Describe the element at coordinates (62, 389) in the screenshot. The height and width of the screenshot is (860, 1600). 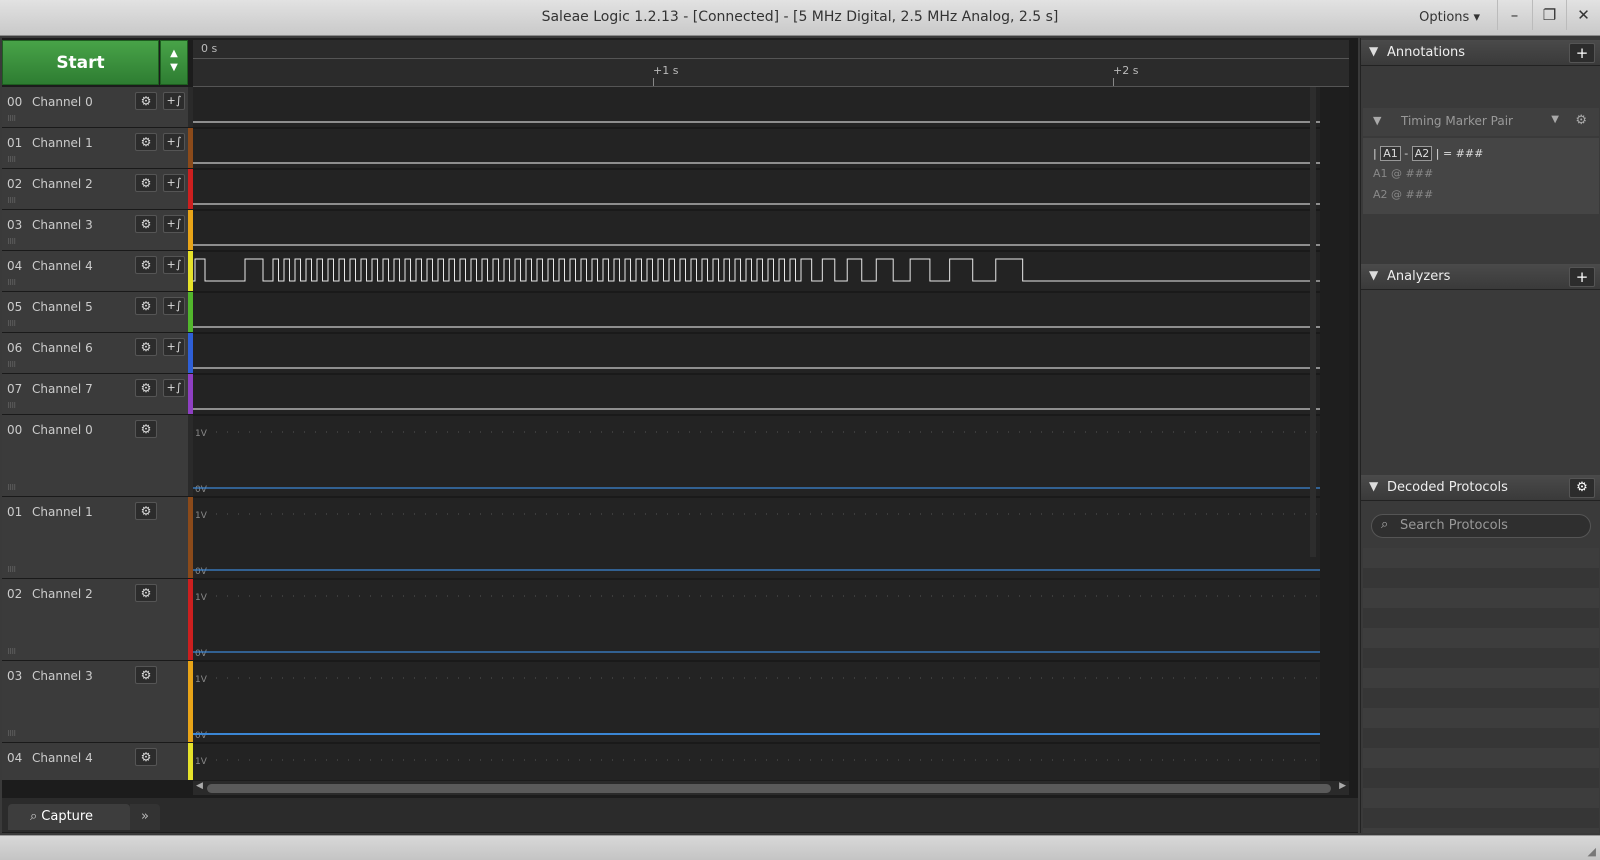
I see `channel-name: Channel 7` at that location.